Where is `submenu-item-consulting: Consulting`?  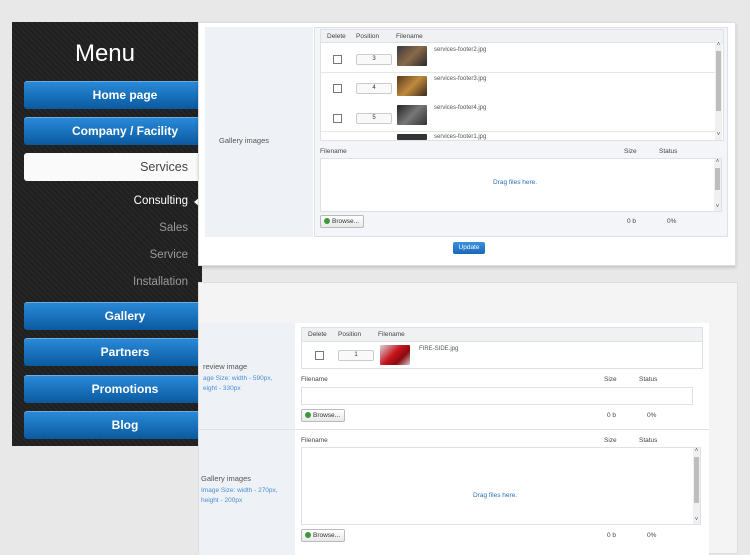
submenu-item-consulting: Consulting is located at coordinates (161, 201).